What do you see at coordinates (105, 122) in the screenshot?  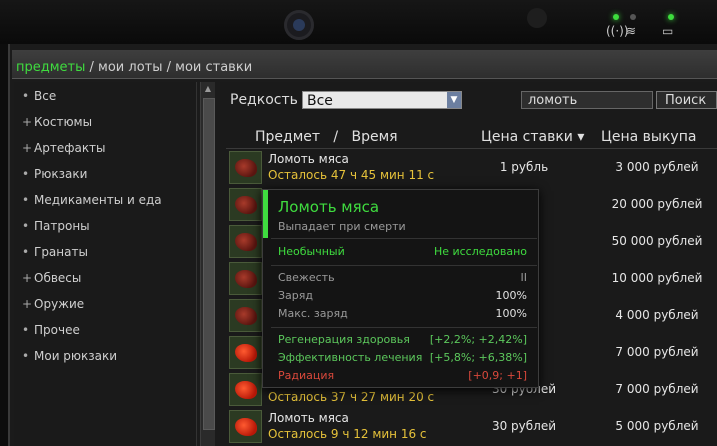 I see `sidebar-item-suits: + Костюмы` at bounding box center [105, 122].